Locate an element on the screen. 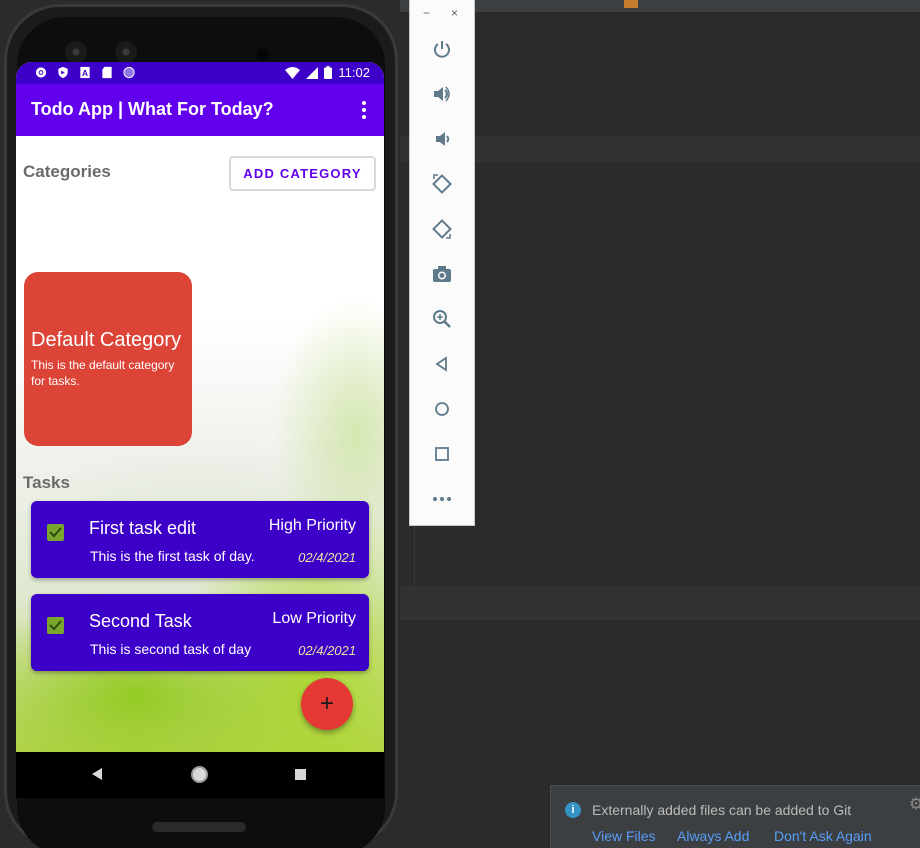  svg-text: A is located at coordinates (85, 73).